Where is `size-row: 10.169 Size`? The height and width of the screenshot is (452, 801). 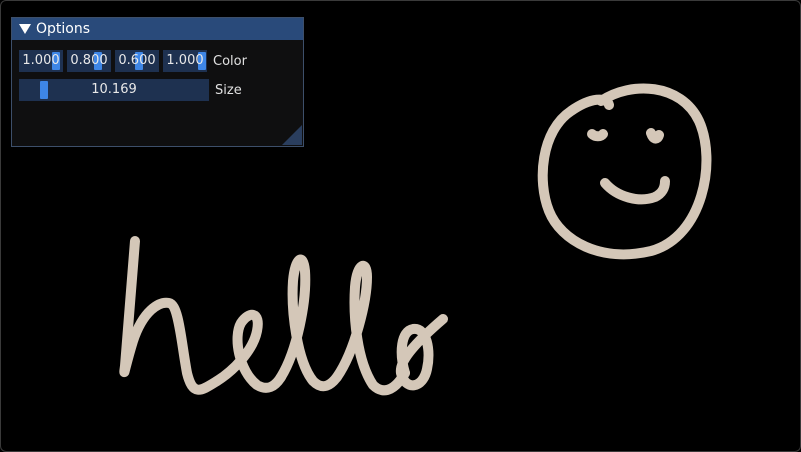 size-row: 10.169 Size is located at coordinates (130, 90).